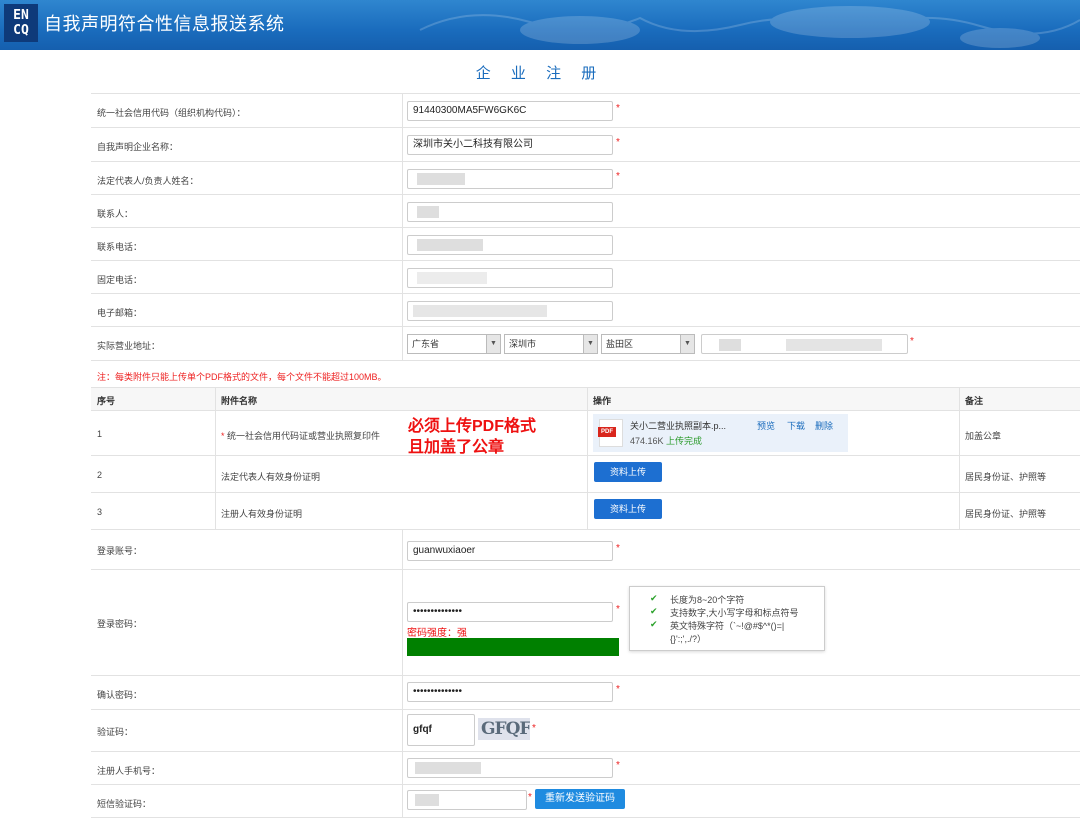 The height and width of the screenshot is (829, 1080). What do you see at coordinates (510, 145) in the screenshot?
I see `company-name-input: 深圳市关小二科技有限公司` at bounding box center [510, 145].